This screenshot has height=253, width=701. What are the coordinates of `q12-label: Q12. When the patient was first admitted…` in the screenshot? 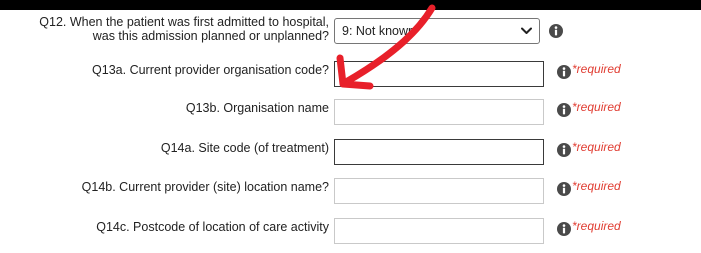 It's located at (184, 29).